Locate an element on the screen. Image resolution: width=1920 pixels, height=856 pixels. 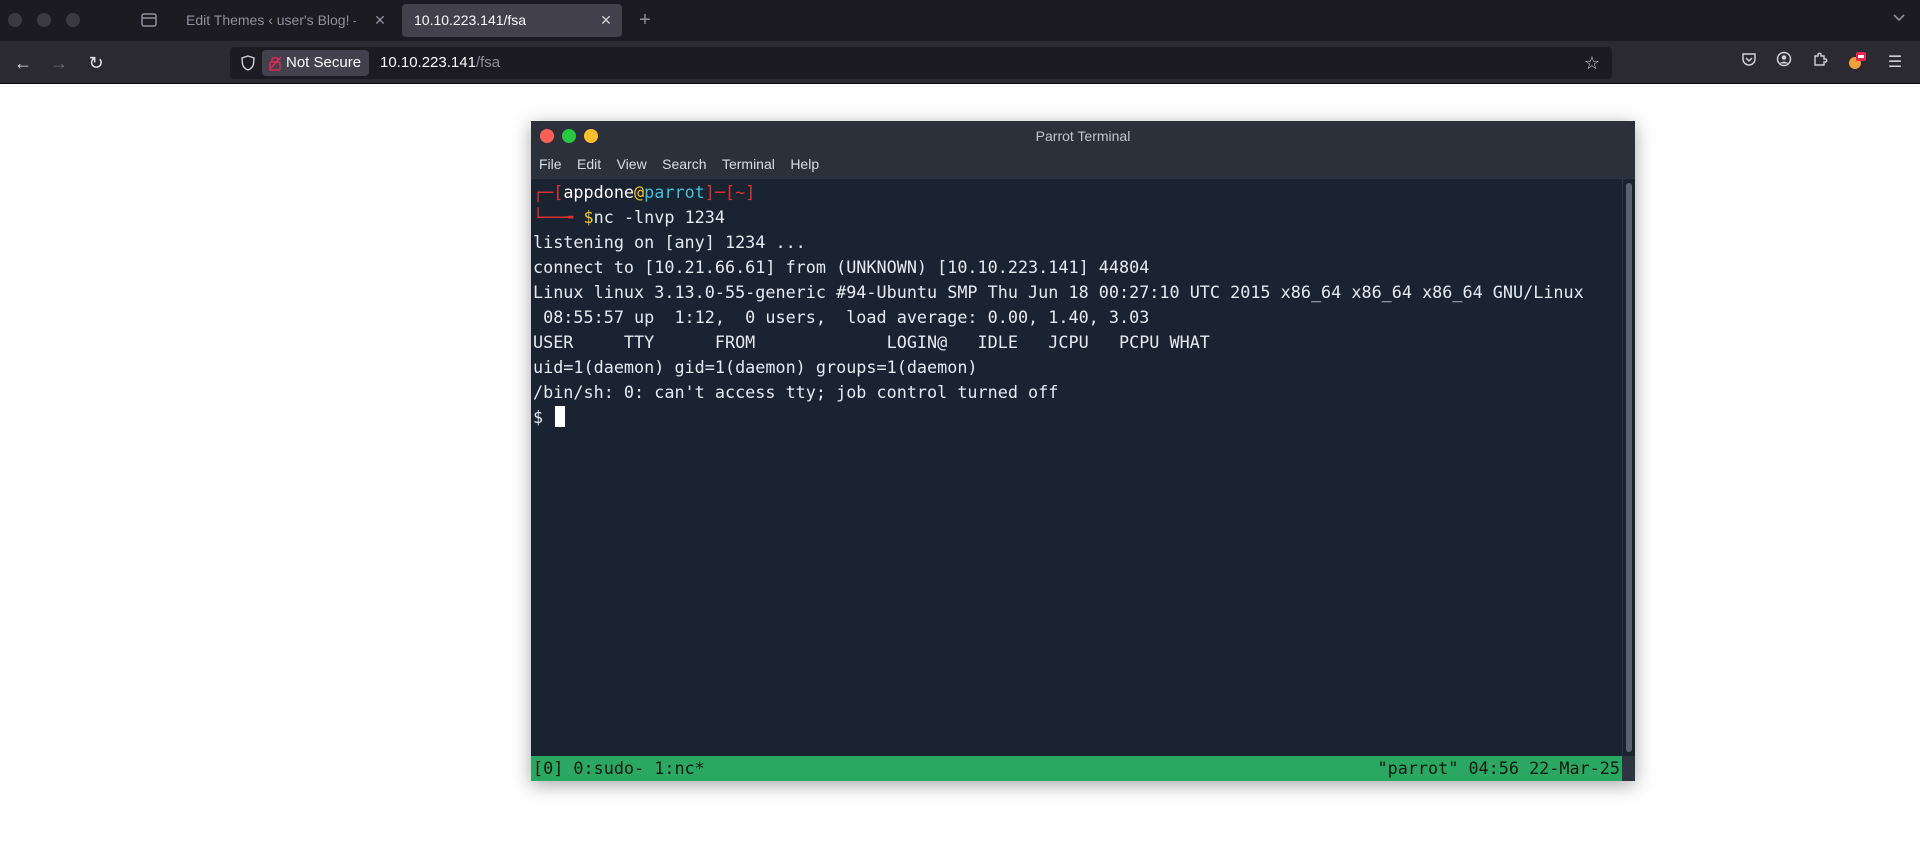
pocket-icon is located at coordinates (1749, 63).